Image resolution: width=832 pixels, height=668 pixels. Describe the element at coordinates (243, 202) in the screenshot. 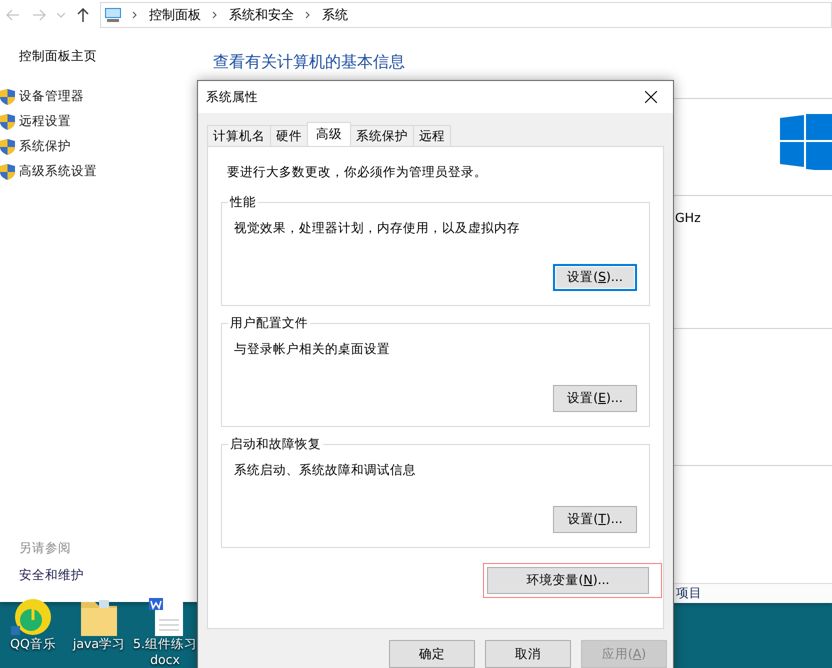

I see `group-title: 性能` at that location.